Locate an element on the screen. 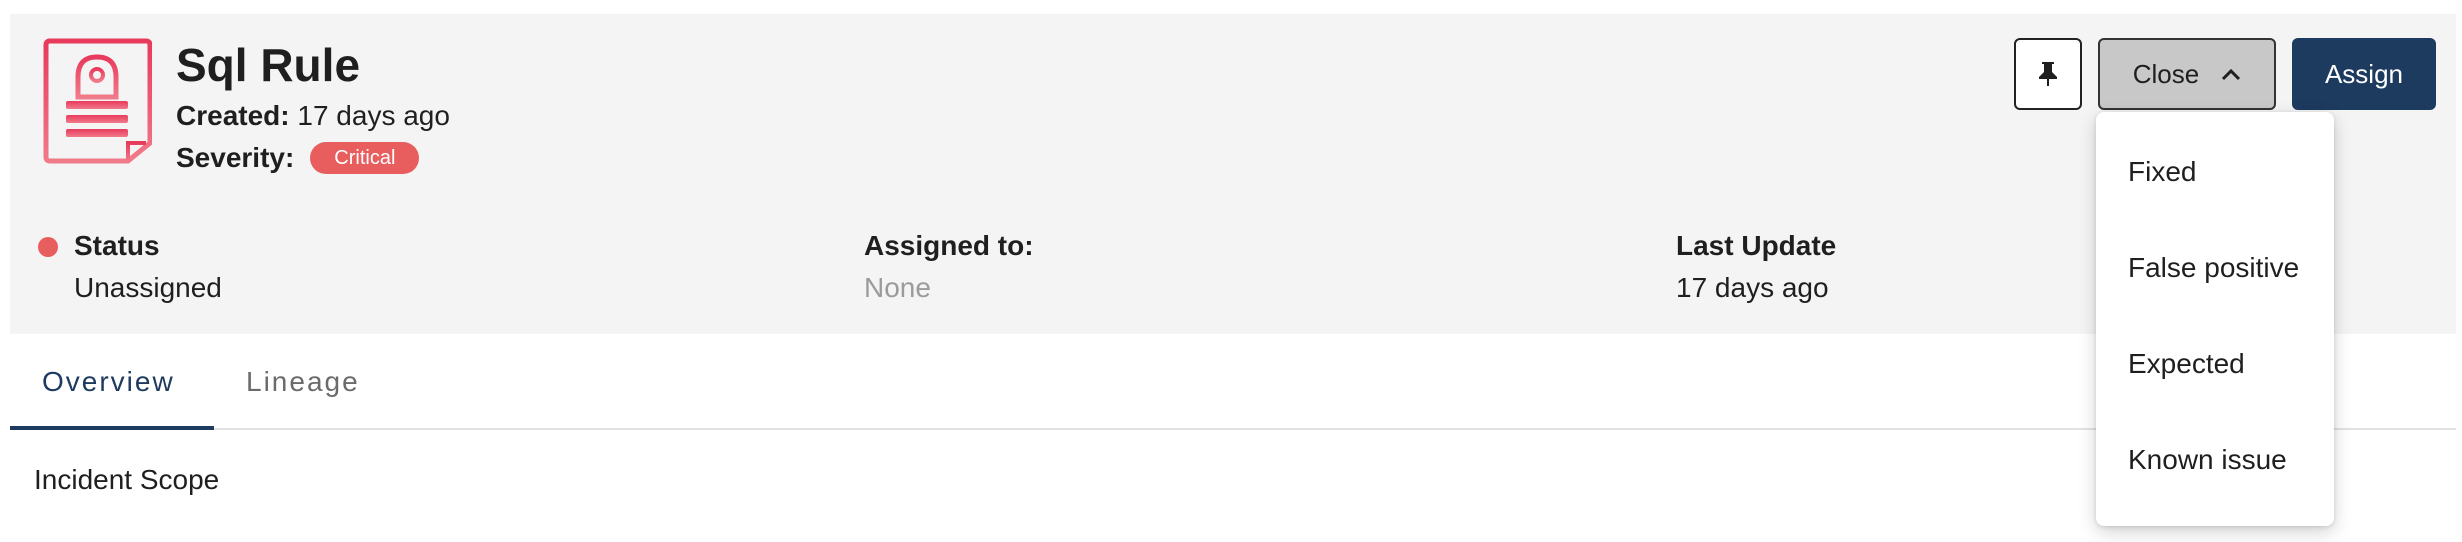  last-update-value: 17 days ago is located at coordinates (1752, 287).